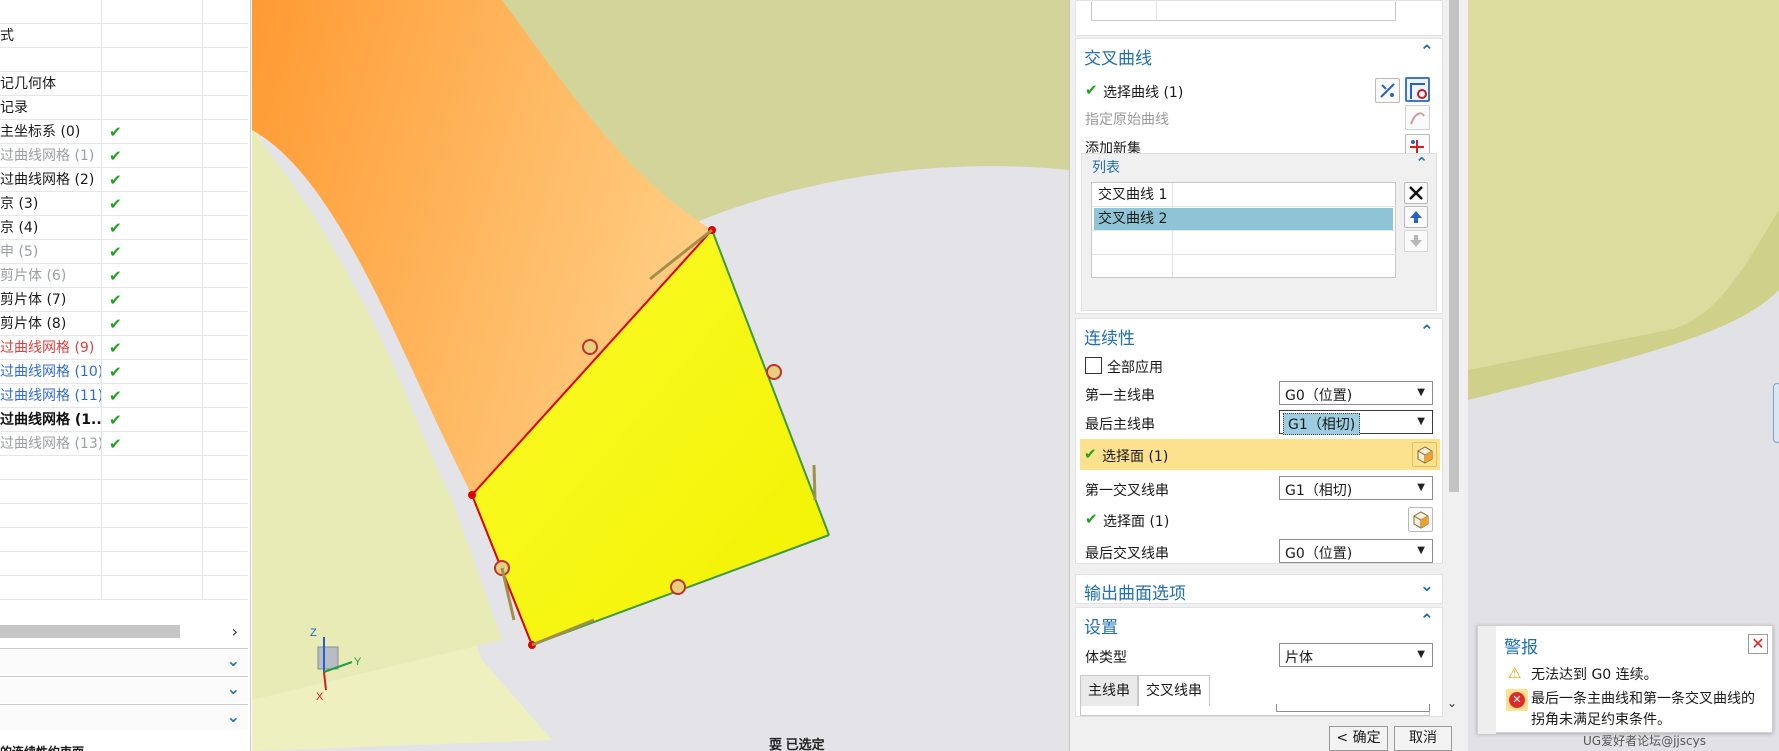  Describe the element at coordinates (124, 689) in the screenshot. I see `navigator-section-2: ⌄` at that location.